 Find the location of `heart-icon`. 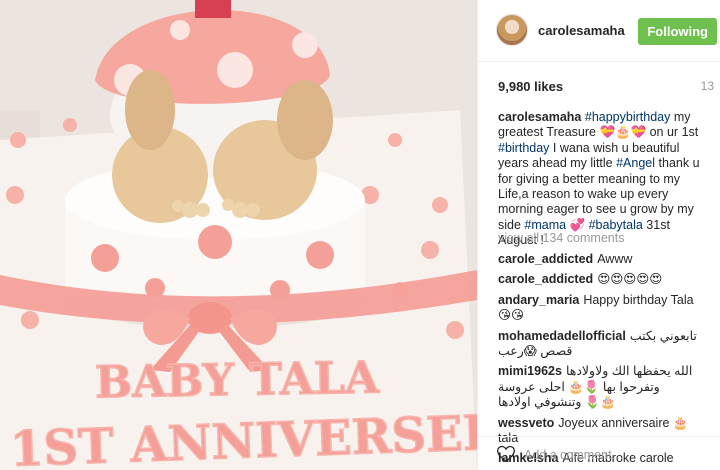

heart-icon is located at coordinates (506, 454).